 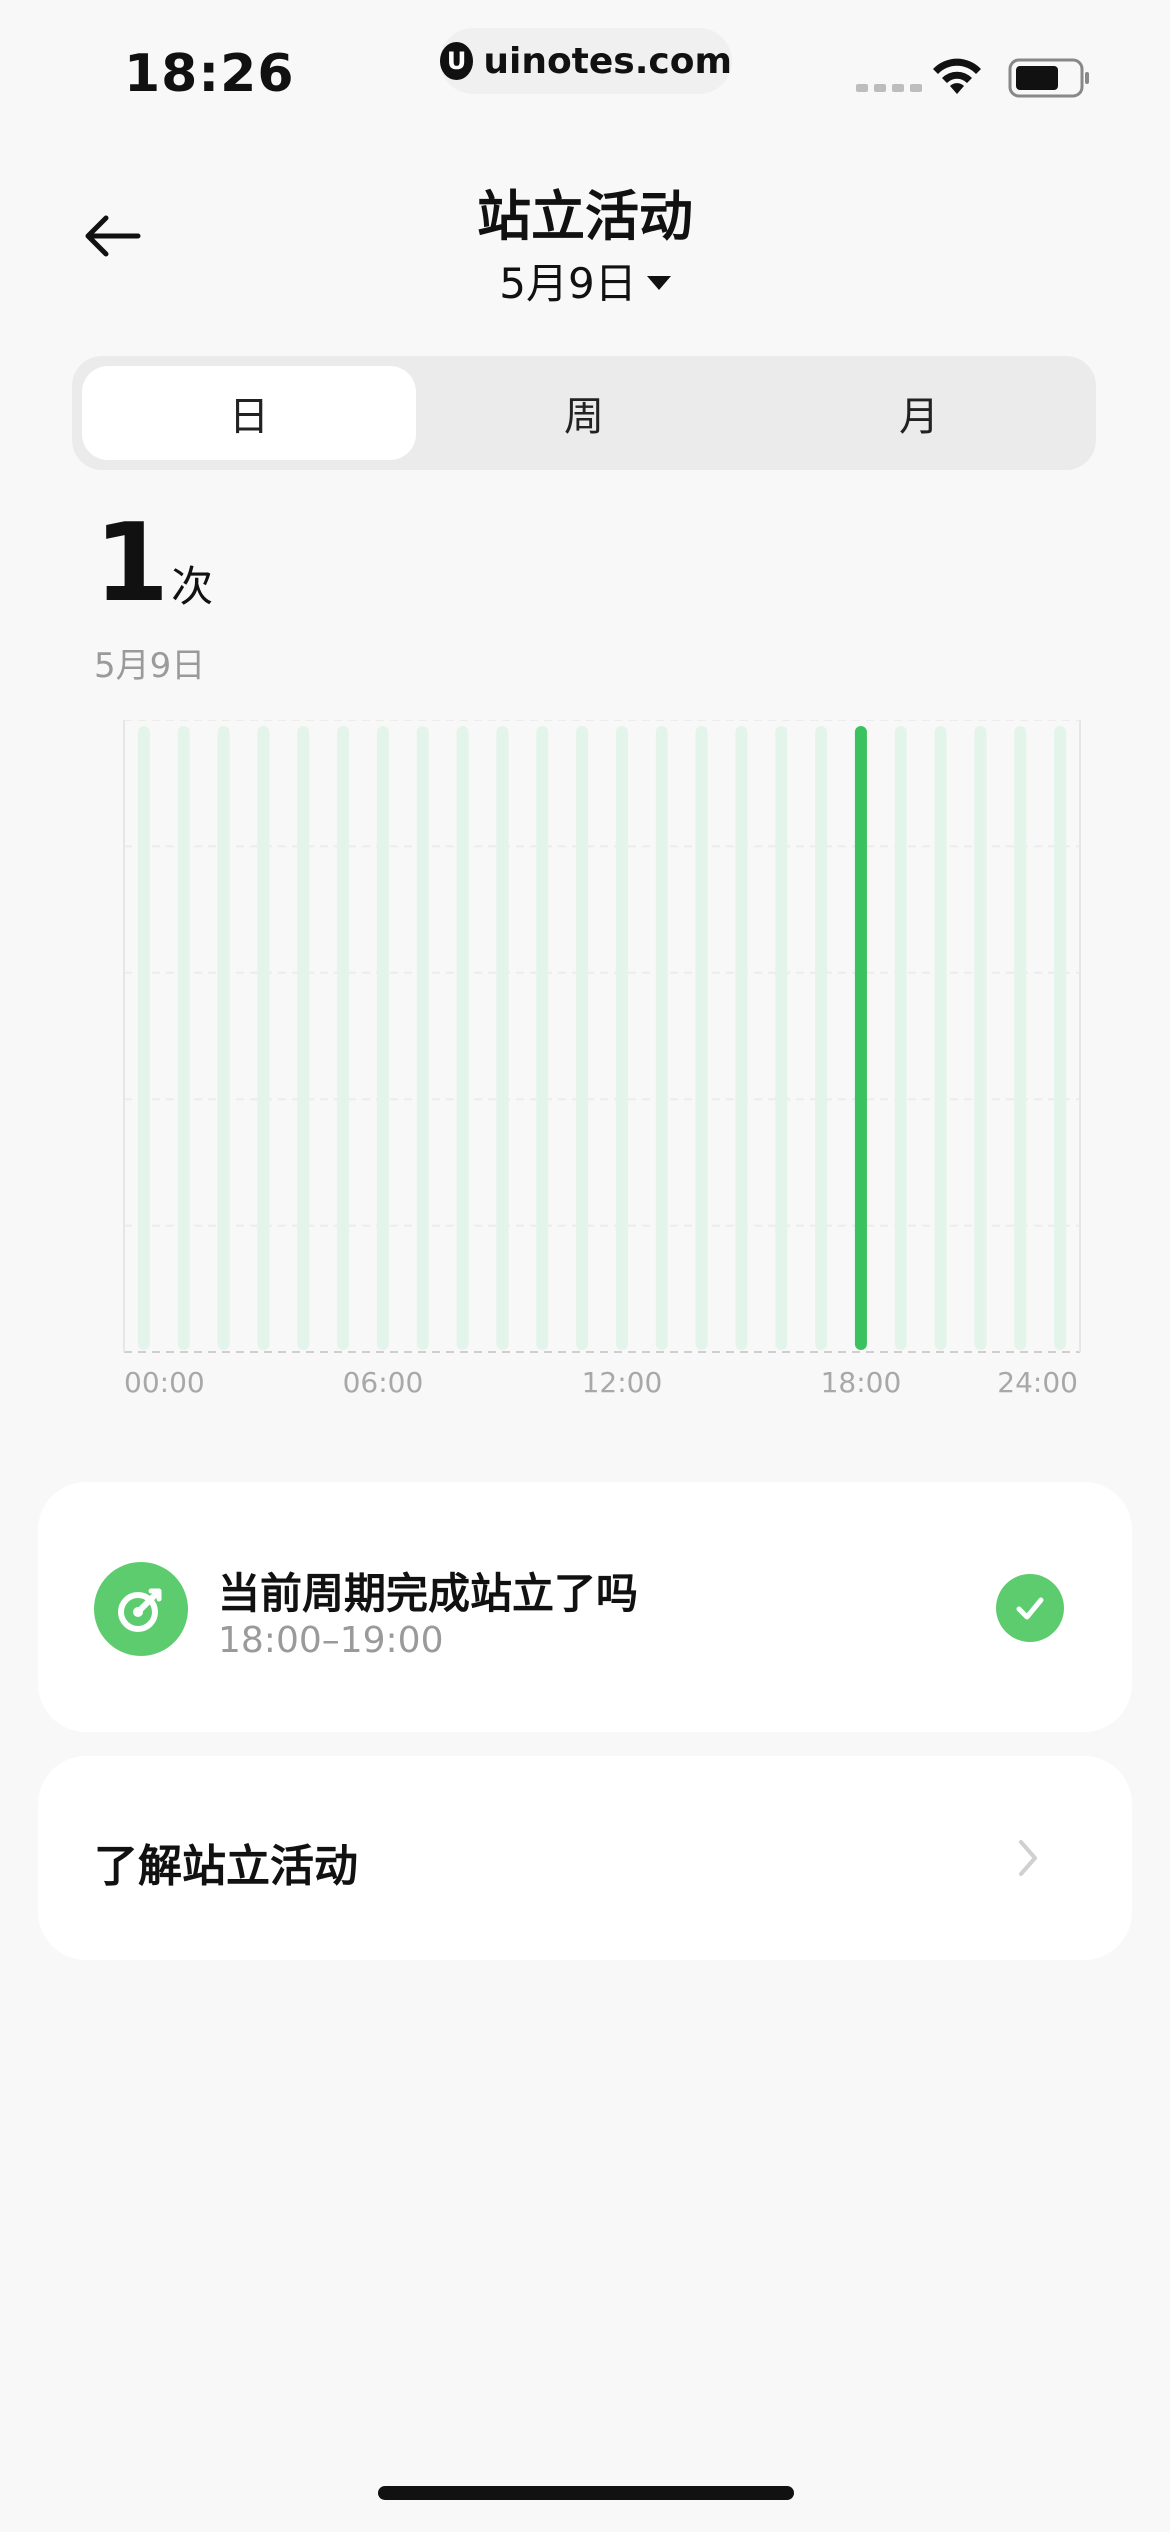 What do you see at coordinates (607, 61) in the screenshot?
I see `url-text: uinotes.com` at bounding box center [607, 61].